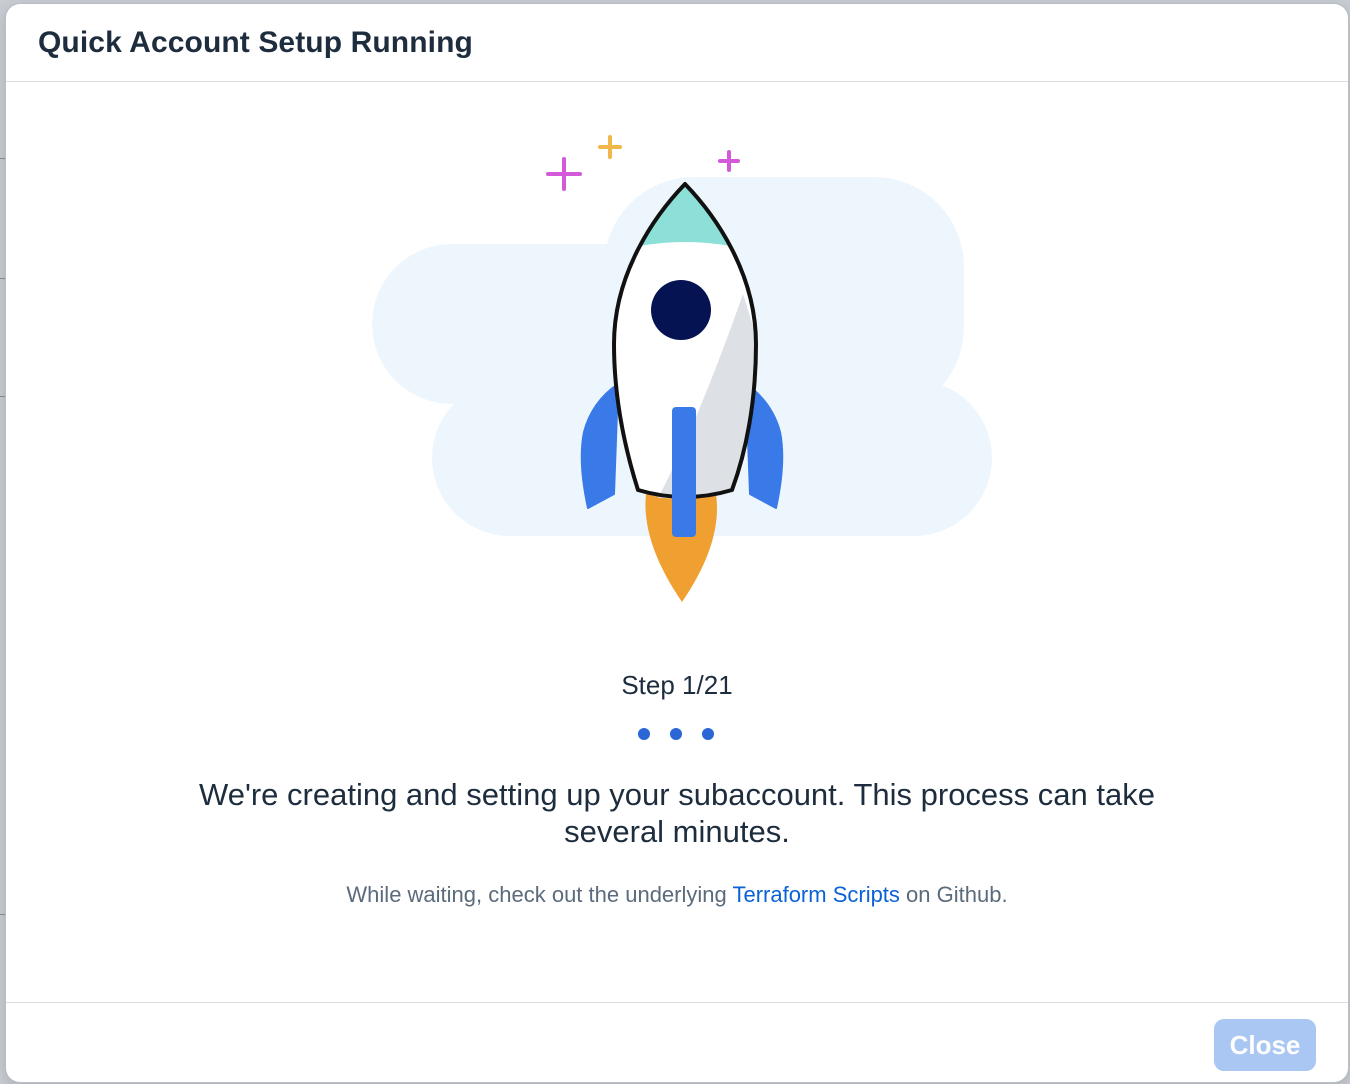  Describe the element at coordinates (677, 43) in the screenshot. I see `dialog-header: Quick Account Setup Running` at that location.